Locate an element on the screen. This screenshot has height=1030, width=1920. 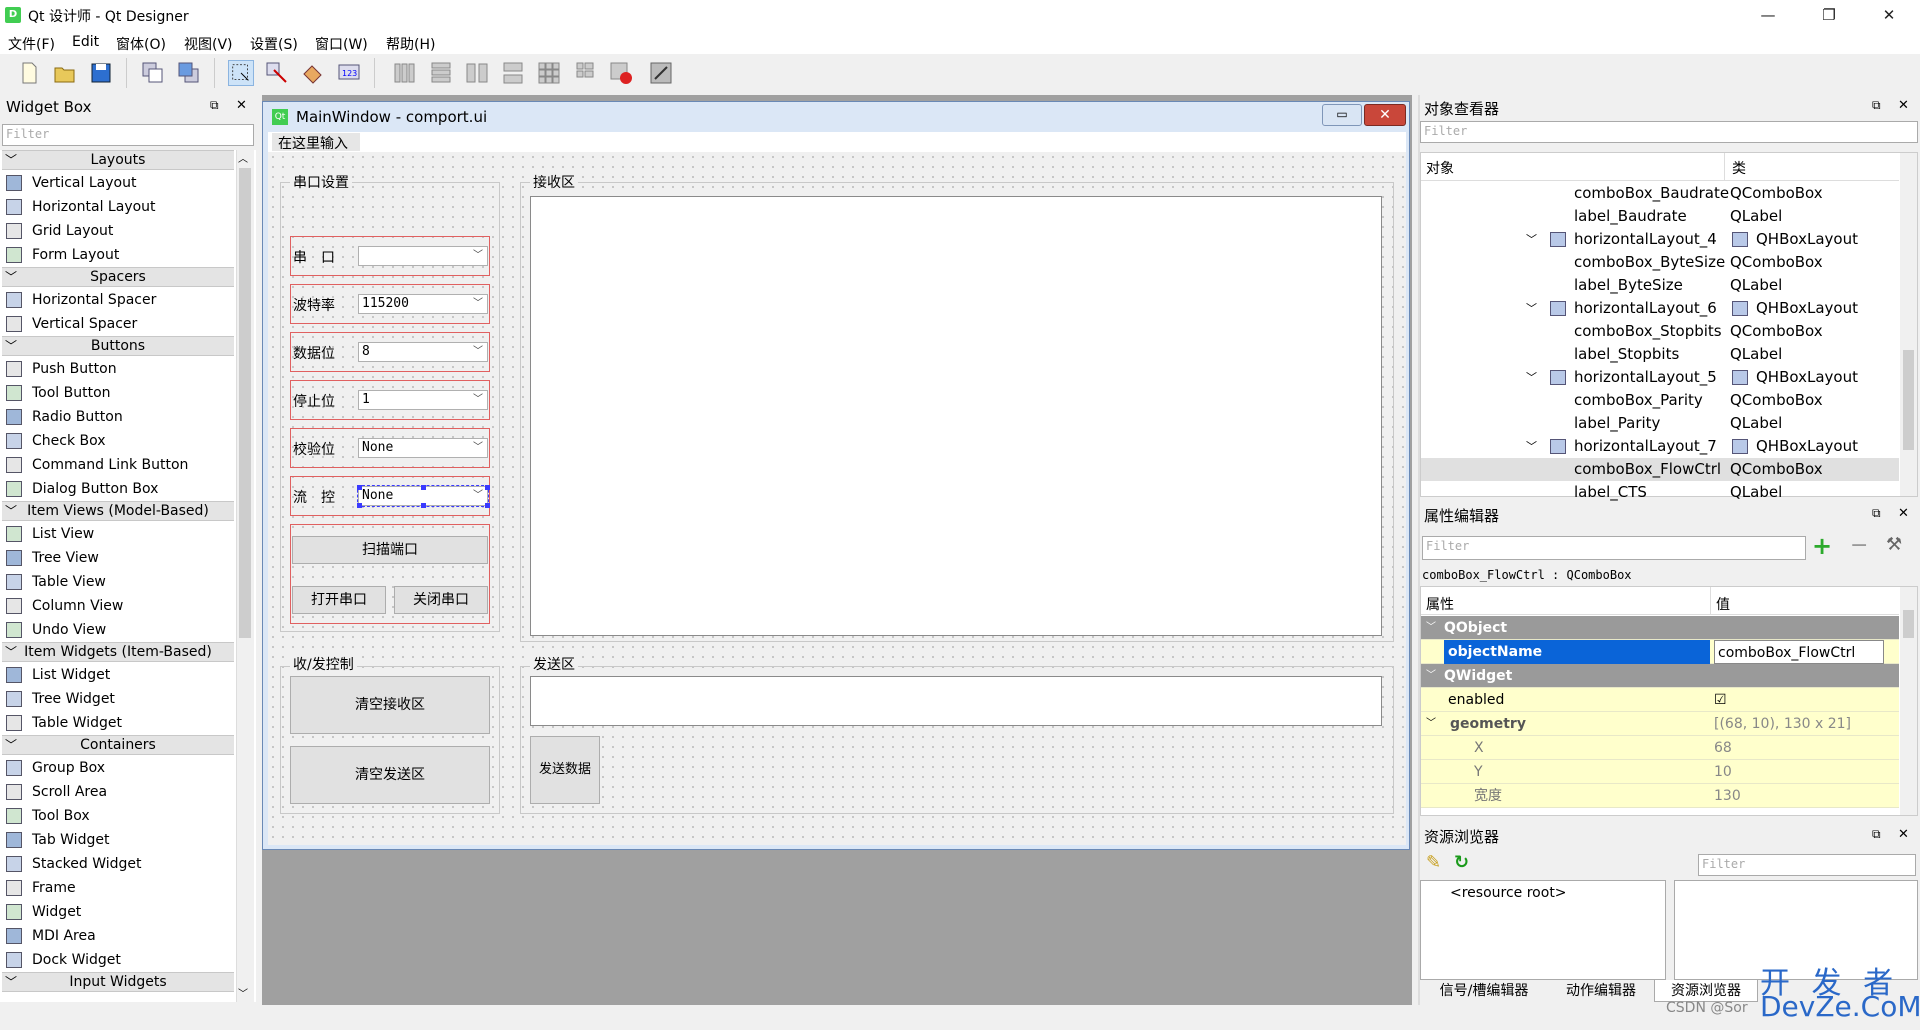
widget-category: ﹀ Item Widgets (Item-Based) is located at coordinates (118, 652).